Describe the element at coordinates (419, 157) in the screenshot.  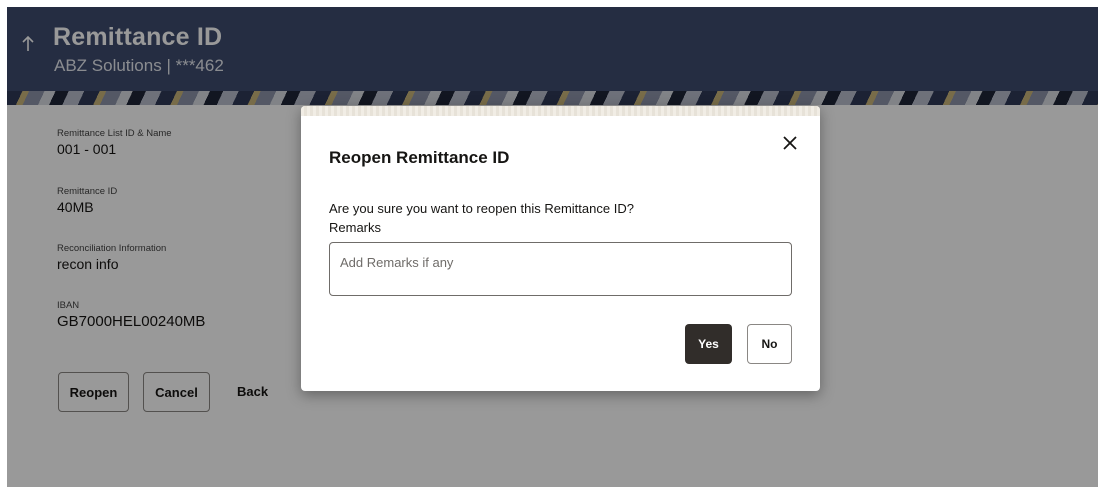
I see `dialog-title: Reopen Remittance ID` at that location.